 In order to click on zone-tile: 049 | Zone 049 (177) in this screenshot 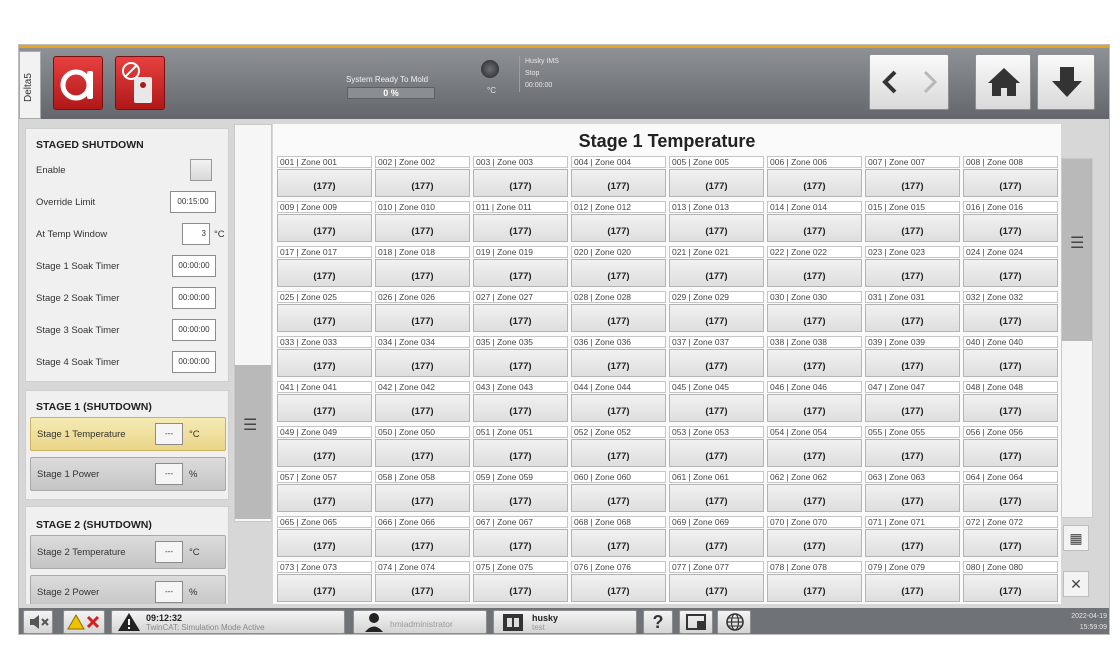, I will do `click(324, 447)`.